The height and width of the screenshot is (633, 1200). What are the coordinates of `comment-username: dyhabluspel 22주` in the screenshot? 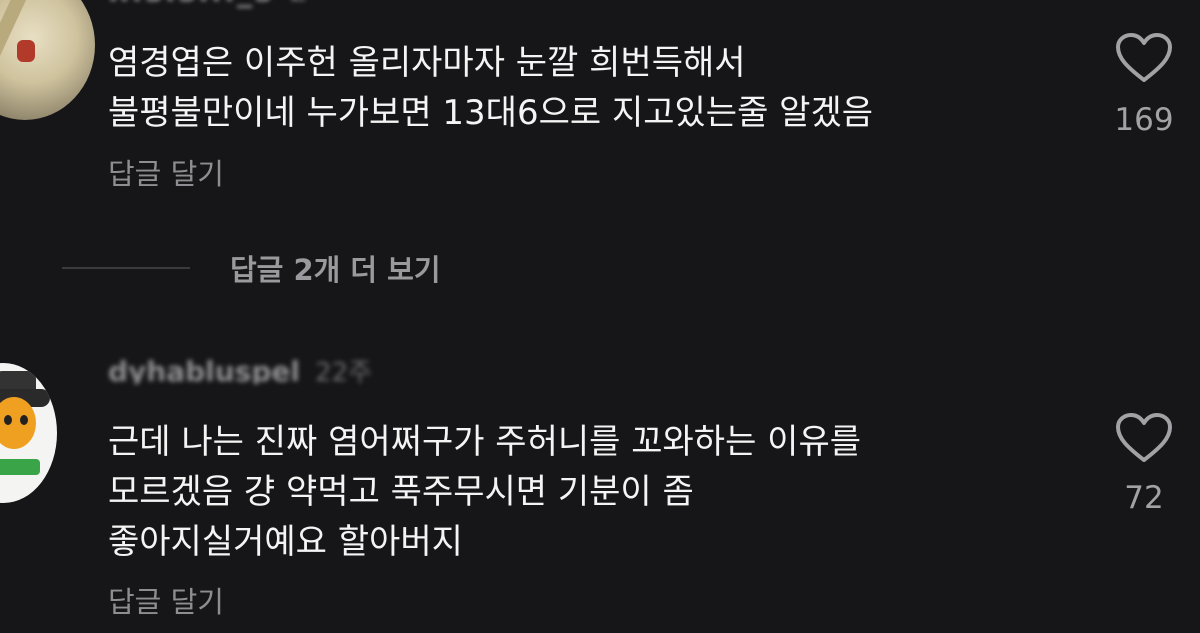 It's located at (268, 368).